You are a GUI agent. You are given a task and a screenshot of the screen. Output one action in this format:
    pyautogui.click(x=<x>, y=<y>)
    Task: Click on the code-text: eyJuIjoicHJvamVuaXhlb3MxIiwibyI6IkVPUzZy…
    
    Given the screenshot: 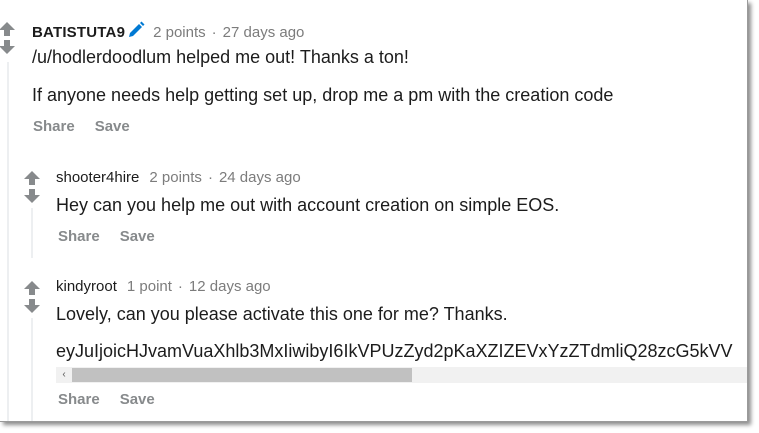 What is the action you would take?
    pyautogui.click(x=394, y=351)
    